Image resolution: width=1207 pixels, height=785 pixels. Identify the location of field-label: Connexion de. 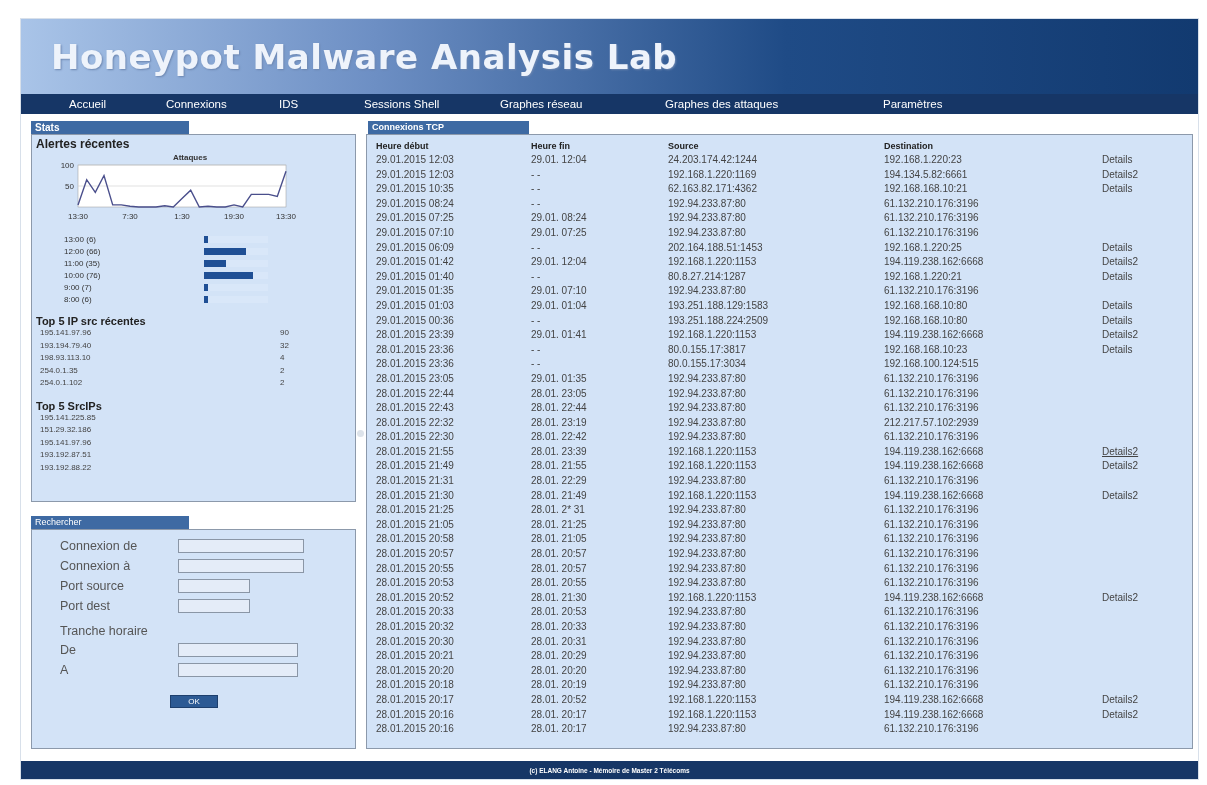
(99, 546).